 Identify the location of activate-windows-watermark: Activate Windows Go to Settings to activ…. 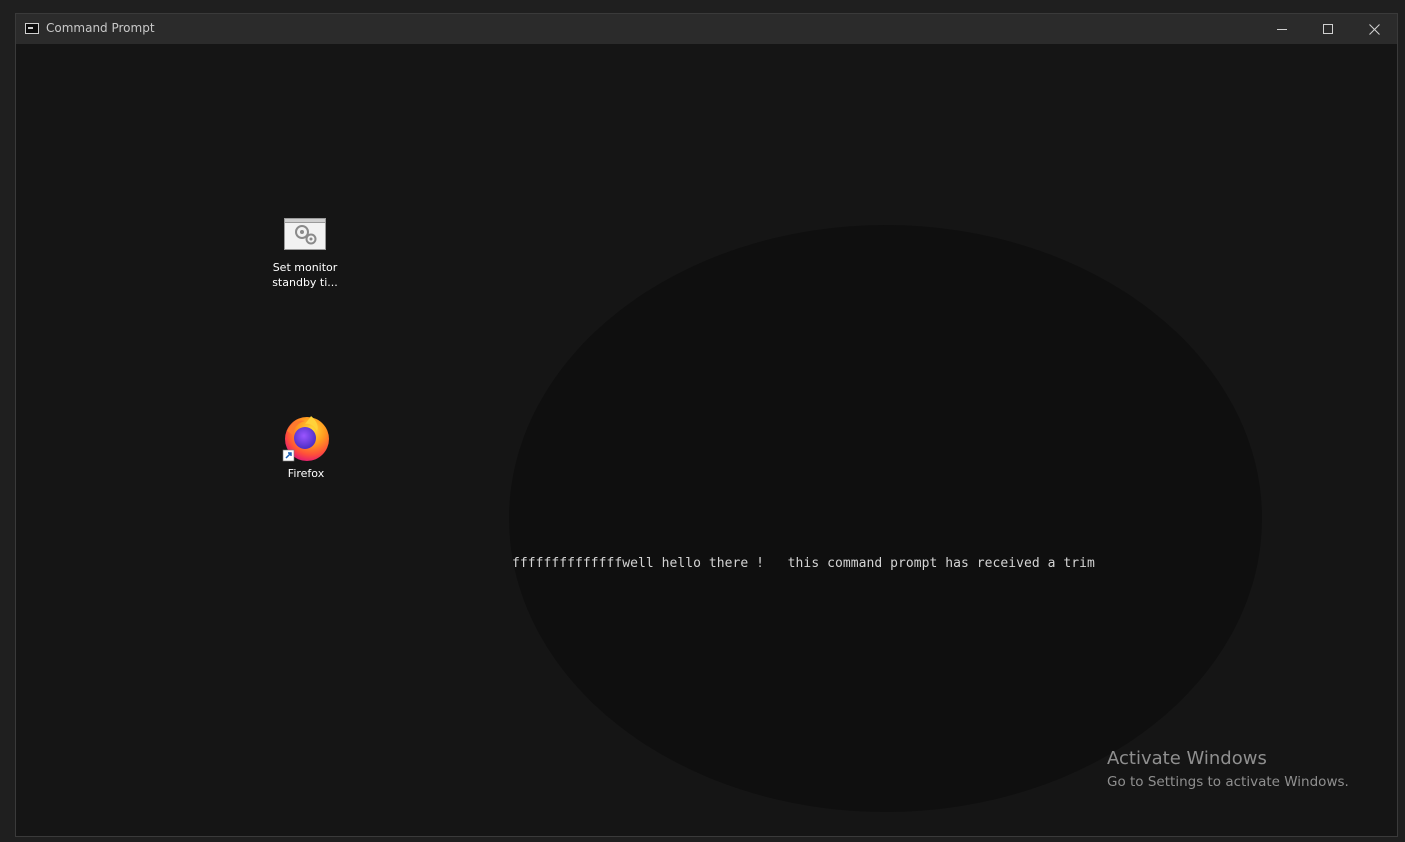
(1228, 770).